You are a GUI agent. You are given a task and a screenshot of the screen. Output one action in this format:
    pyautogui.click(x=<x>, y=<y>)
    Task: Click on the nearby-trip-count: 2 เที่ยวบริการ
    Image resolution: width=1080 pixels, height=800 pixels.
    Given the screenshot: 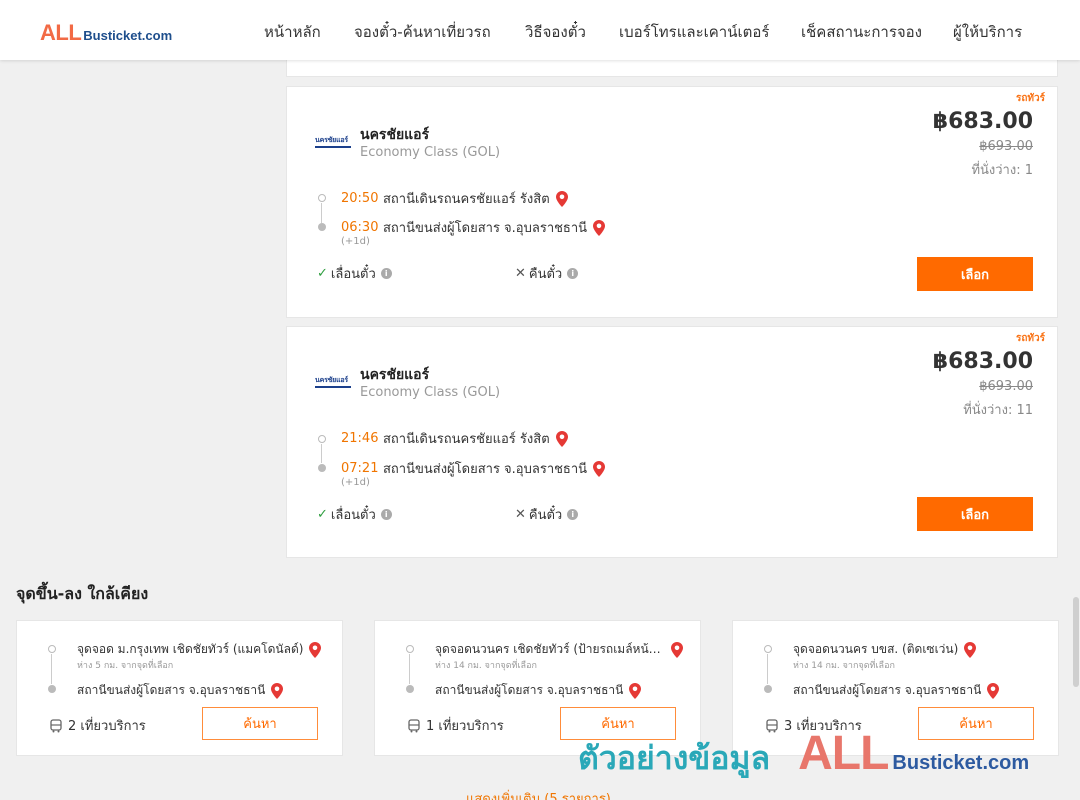 What is the action you would take?
    pyautogui.click(x=97, y=725)
    